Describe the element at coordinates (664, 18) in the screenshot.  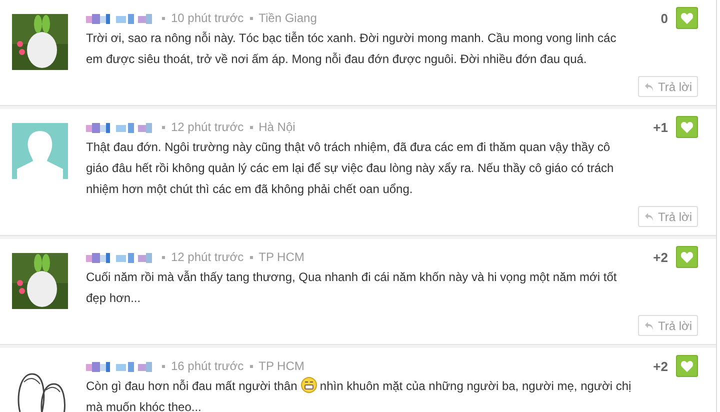
I see `like-count: 0` at that location.